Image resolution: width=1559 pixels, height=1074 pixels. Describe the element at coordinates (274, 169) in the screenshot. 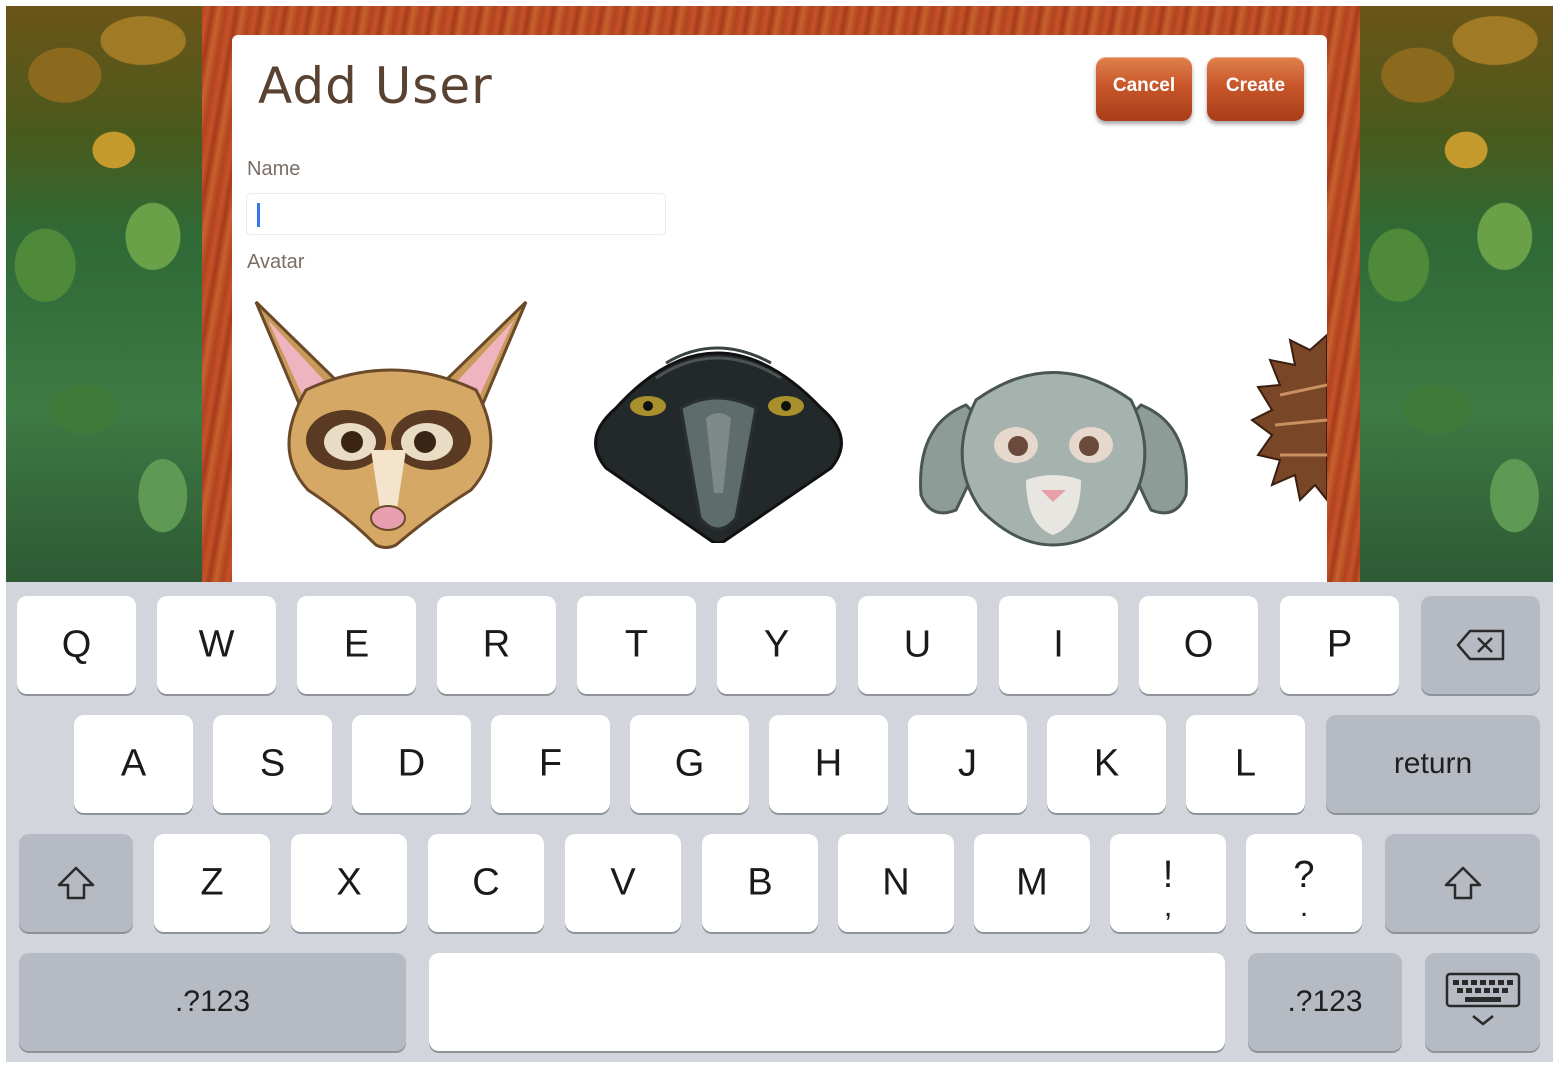

I see `name-label: Name` at that location.